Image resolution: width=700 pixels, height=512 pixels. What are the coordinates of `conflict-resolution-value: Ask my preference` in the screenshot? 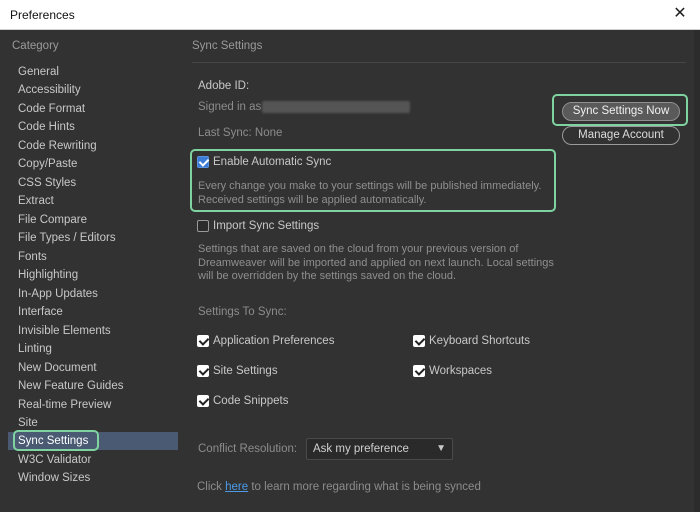 It's located at (361, 449).